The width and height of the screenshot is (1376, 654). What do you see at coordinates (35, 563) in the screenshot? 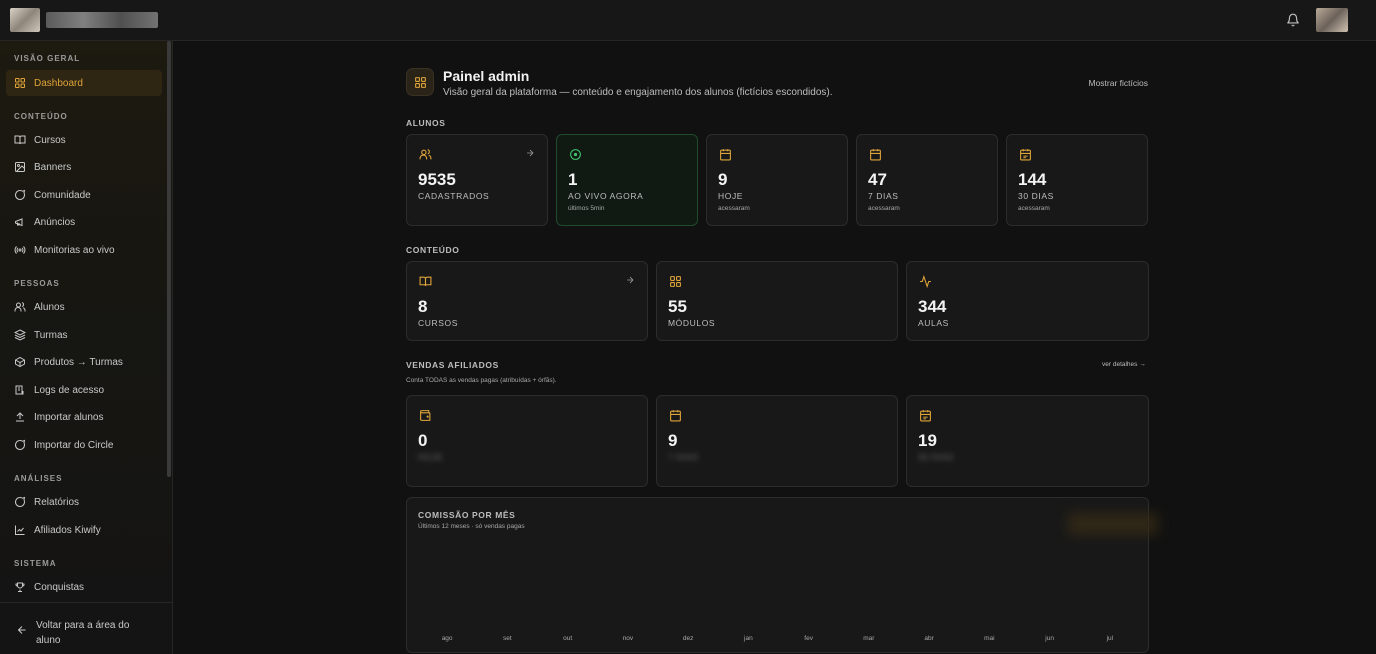
I see `sidebar-section-sistema: SISTEMA` at bounding box center [35, 563].